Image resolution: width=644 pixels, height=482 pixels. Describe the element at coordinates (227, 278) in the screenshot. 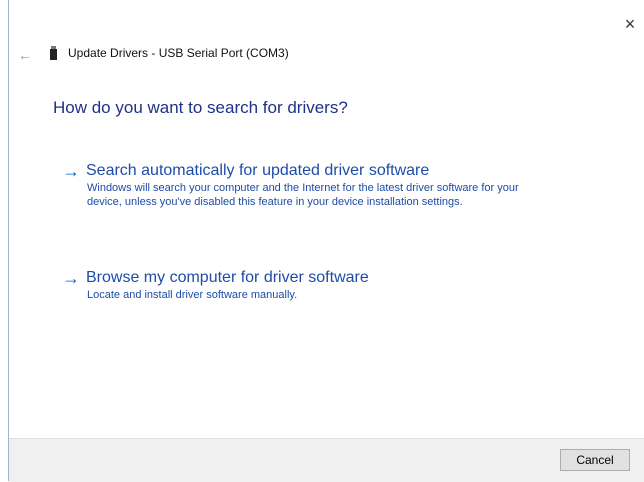

I see `option-title: Browse my computer for driver software` at that location.